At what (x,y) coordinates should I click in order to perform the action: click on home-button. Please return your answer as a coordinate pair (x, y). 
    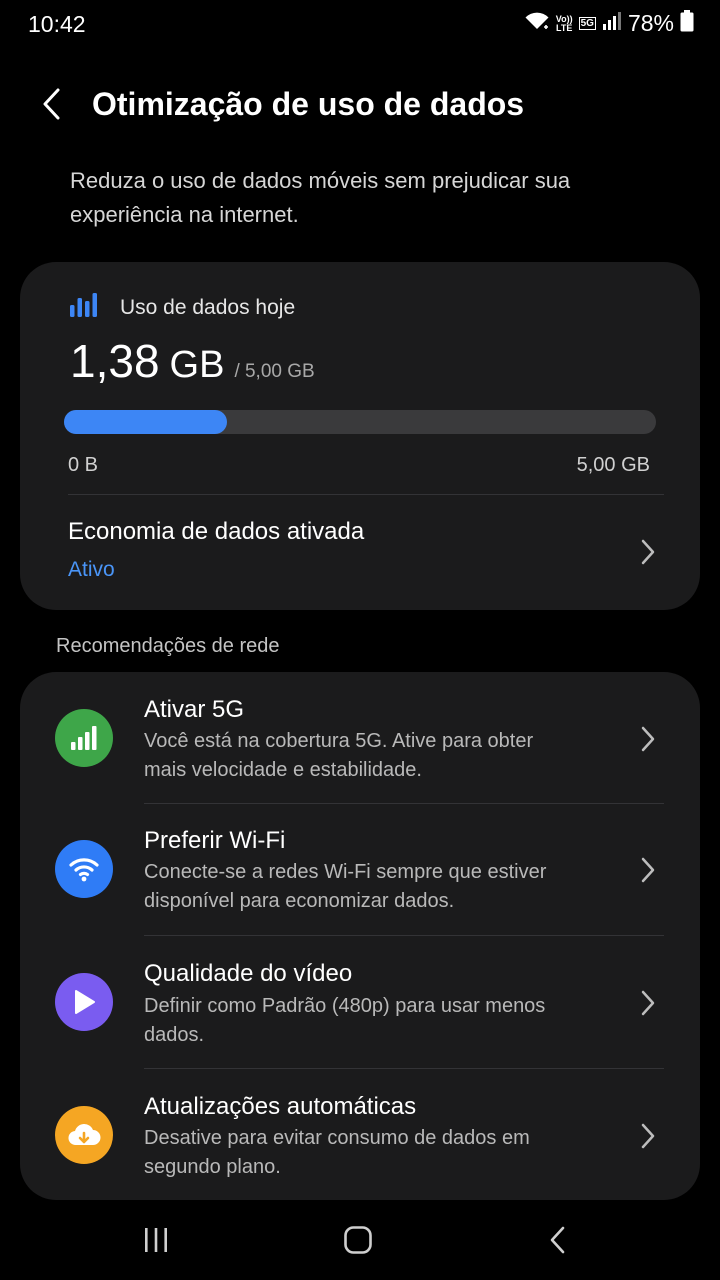
    Looking at the image, I should click on (358, 1242).